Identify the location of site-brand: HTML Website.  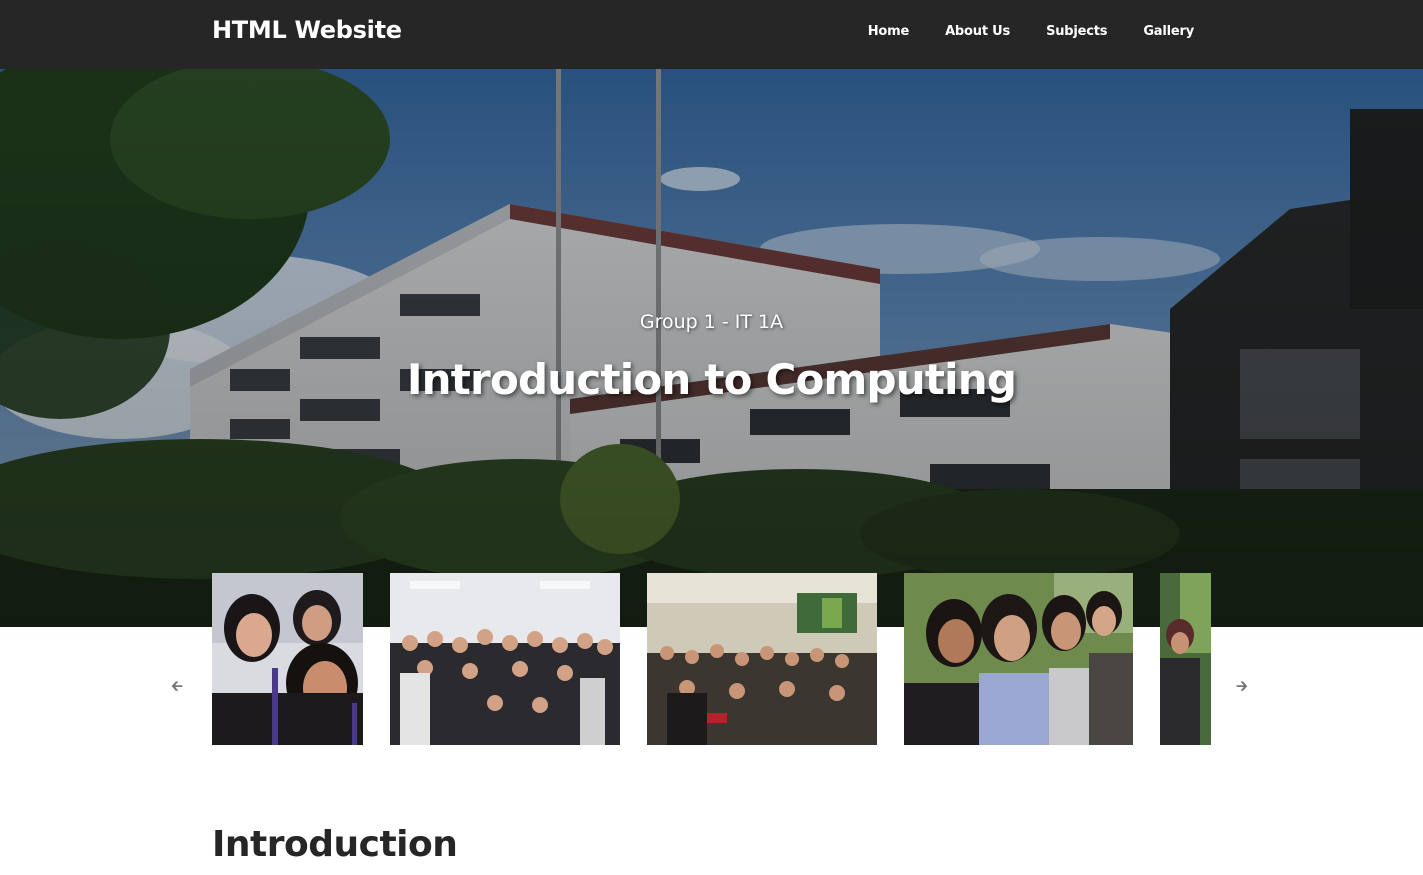
(307, 30).